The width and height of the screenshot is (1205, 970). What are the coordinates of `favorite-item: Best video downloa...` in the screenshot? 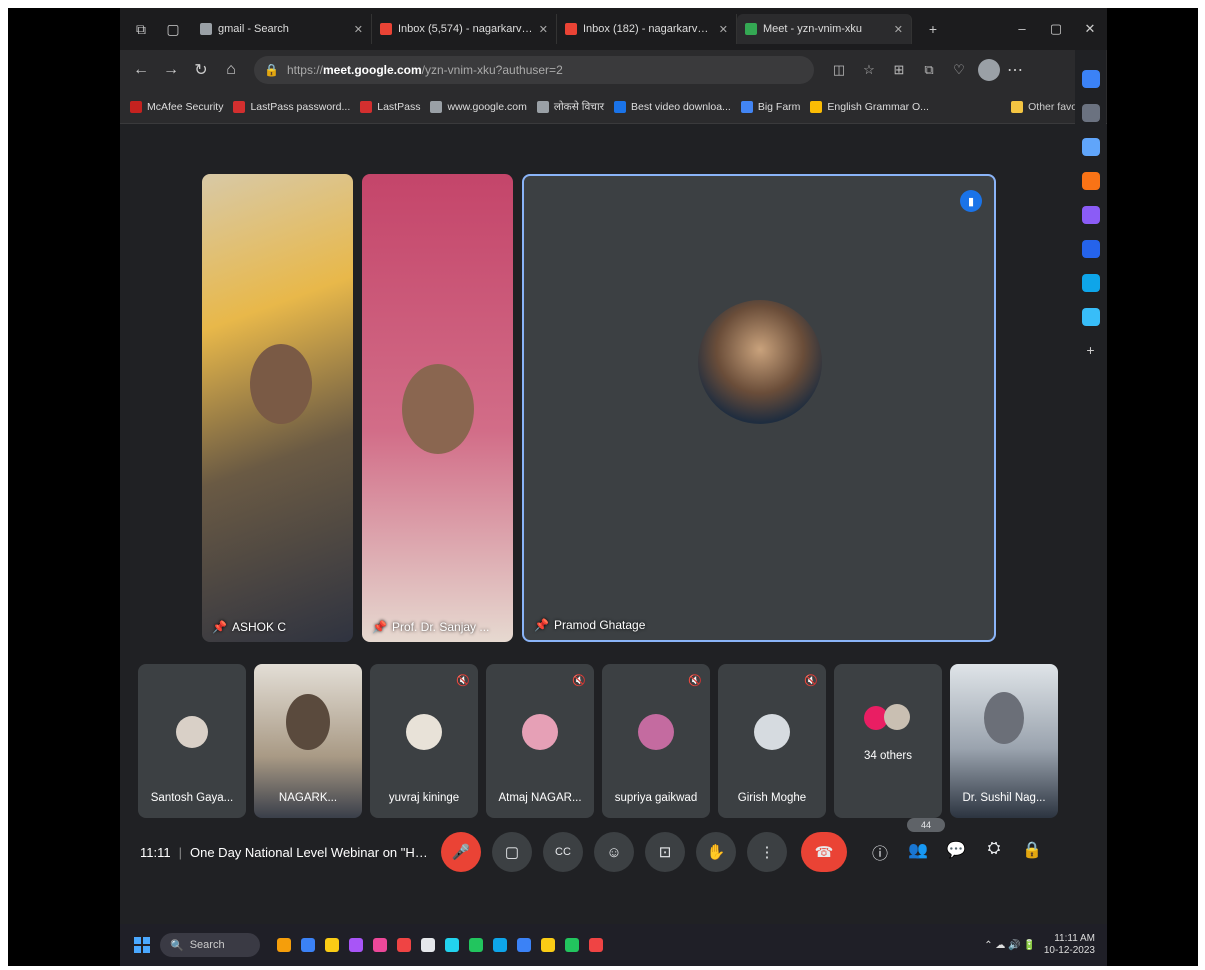 It's located at (672, 106).